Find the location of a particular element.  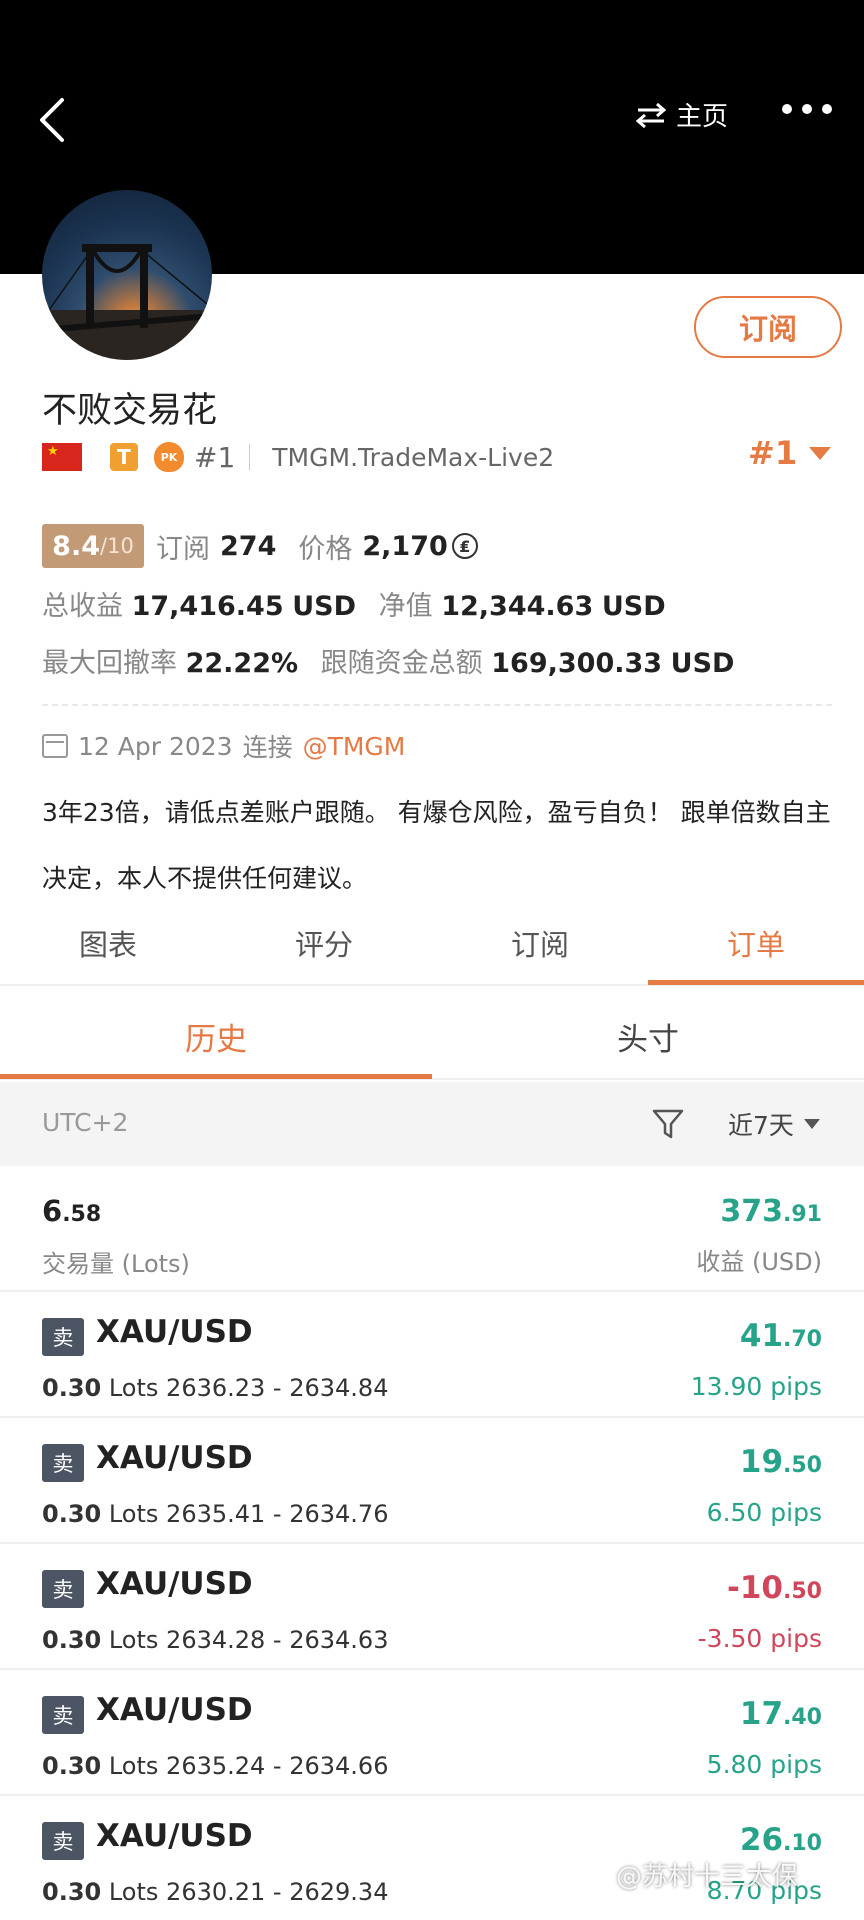

stats-row-1: 8.4/10 订阅 274 价格 2,170 ₤ is located at coordinates (260, 546).